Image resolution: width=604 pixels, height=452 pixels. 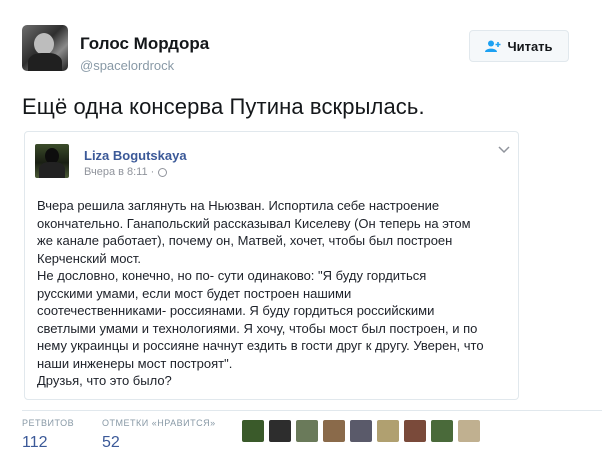 What do you see at coordinates (530, 46) in the screenshot?
I see `follow-button-label: Читать` at bounding box center [530, 46].